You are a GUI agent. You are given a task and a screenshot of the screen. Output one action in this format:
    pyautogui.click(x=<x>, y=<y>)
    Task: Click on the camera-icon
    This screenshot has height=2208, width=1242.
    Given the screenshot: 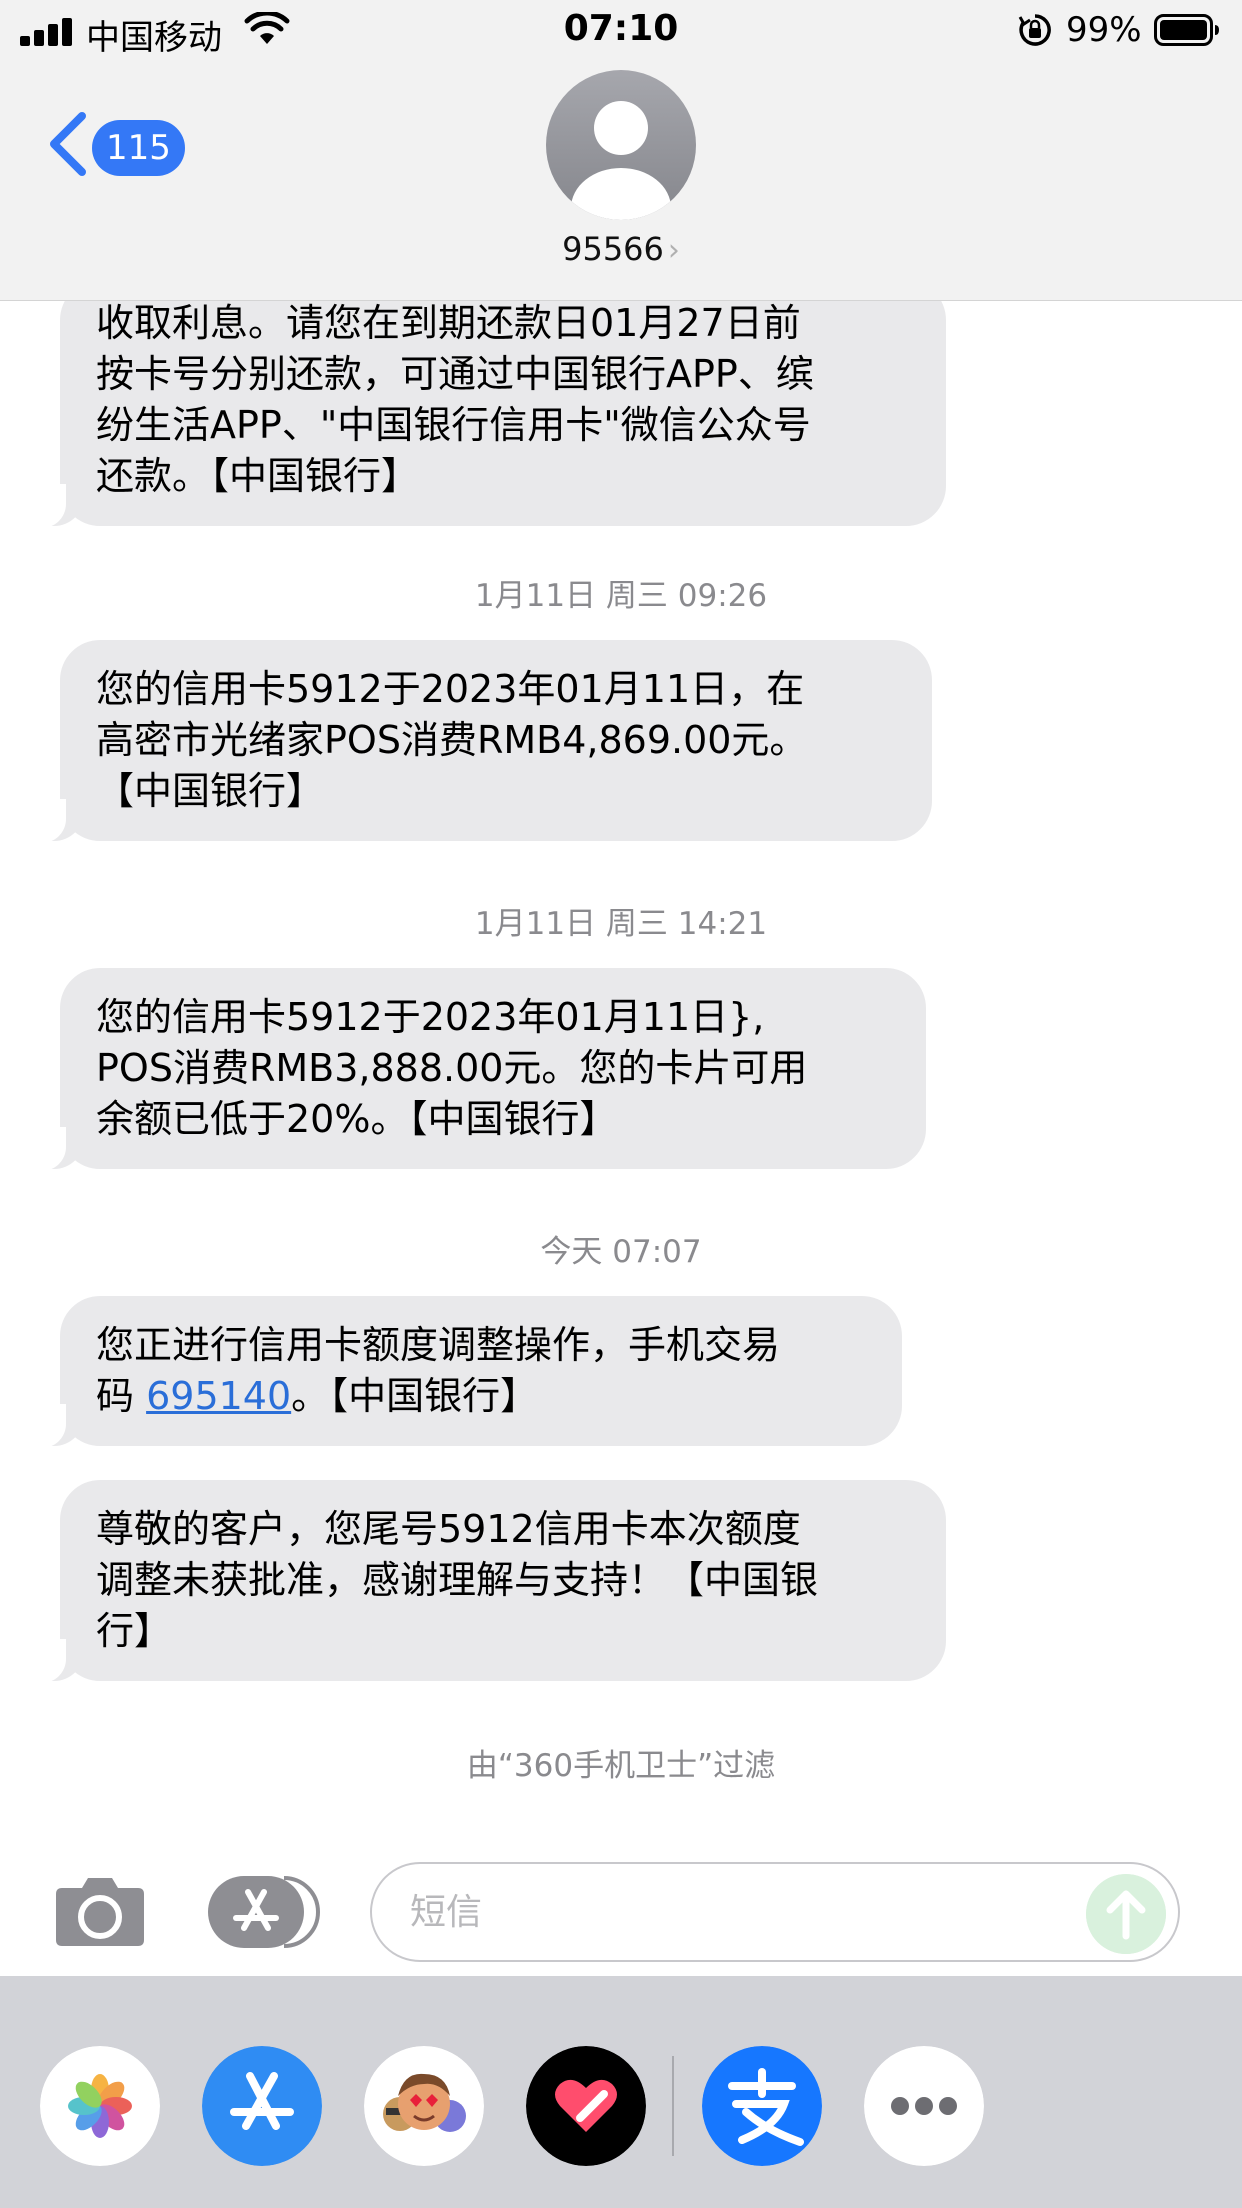 What is the action you would take?
    pyautogui.click(x=100, y=1911)
    